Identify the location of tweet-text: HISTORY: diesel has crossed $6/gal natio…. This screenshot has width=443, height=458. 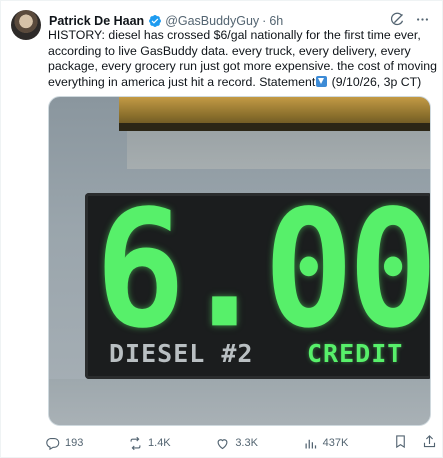
(243, 59).